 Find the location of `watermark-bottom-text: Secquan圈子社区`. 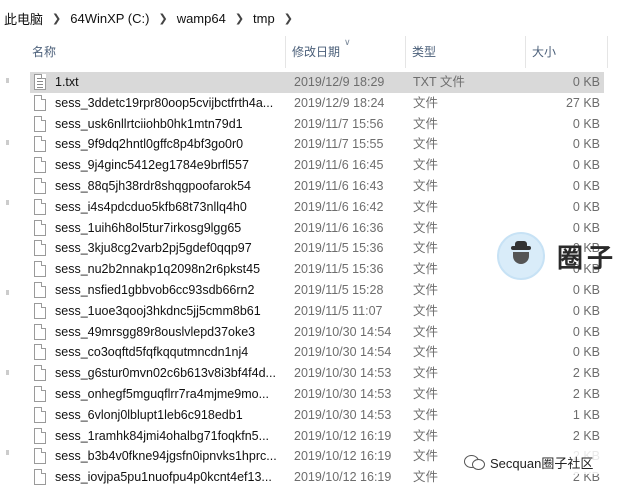

watermark-bottom-text: Secquan圈子社区 is located at coordinates (542, 463).